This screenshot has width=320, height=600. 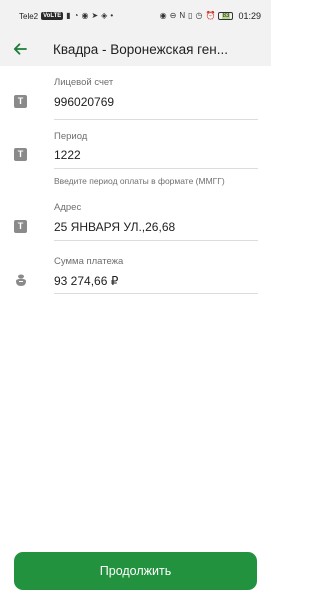 I want to click on location-icon: ◈, so click(x=104, y=15).